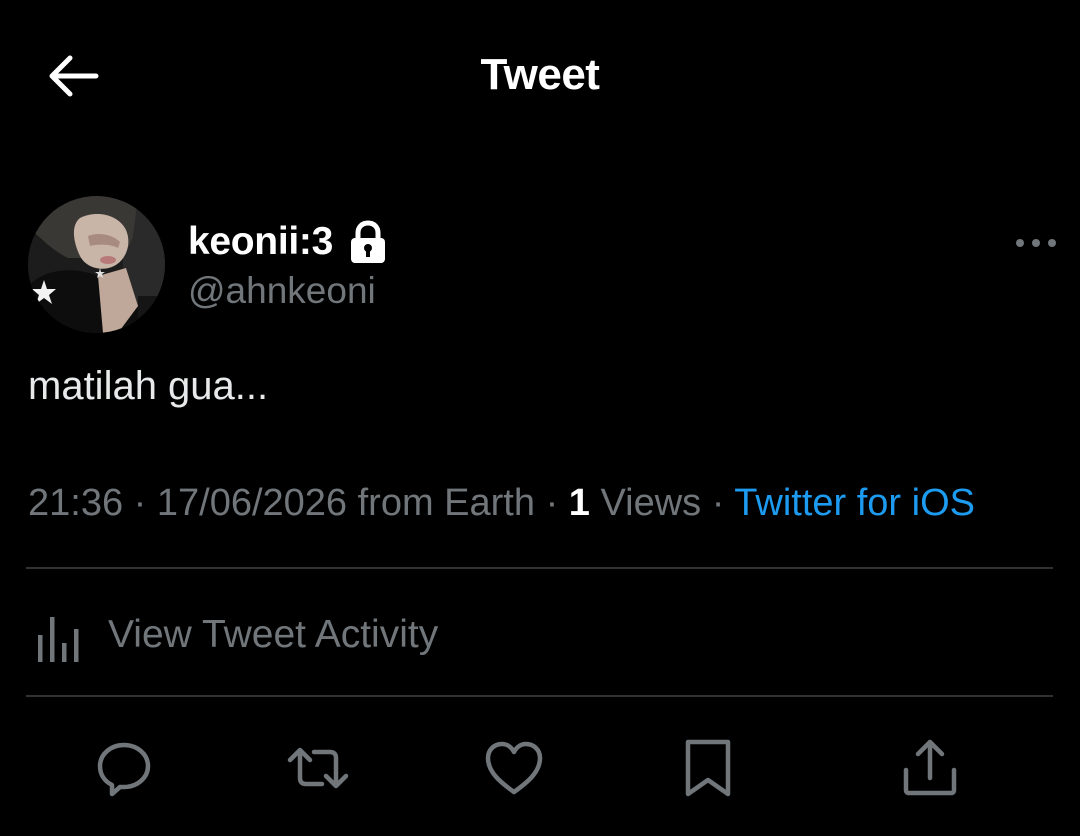  I want to click on retweet-button, so click(318, 768).